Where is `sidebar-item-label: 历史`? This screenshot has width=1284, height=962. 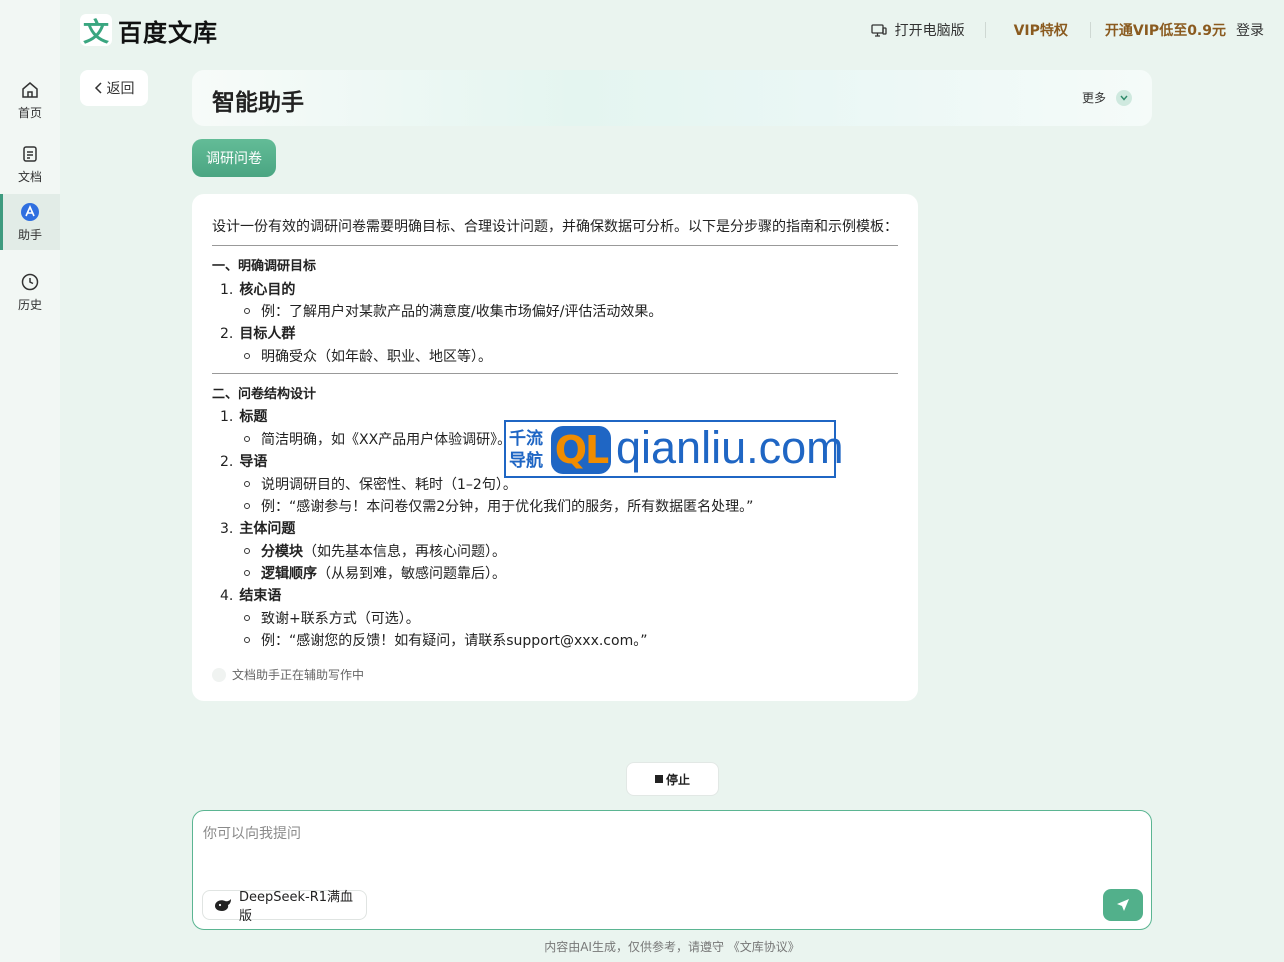
sidebar-item-label: 历史 is located at coordinates (29, 304).